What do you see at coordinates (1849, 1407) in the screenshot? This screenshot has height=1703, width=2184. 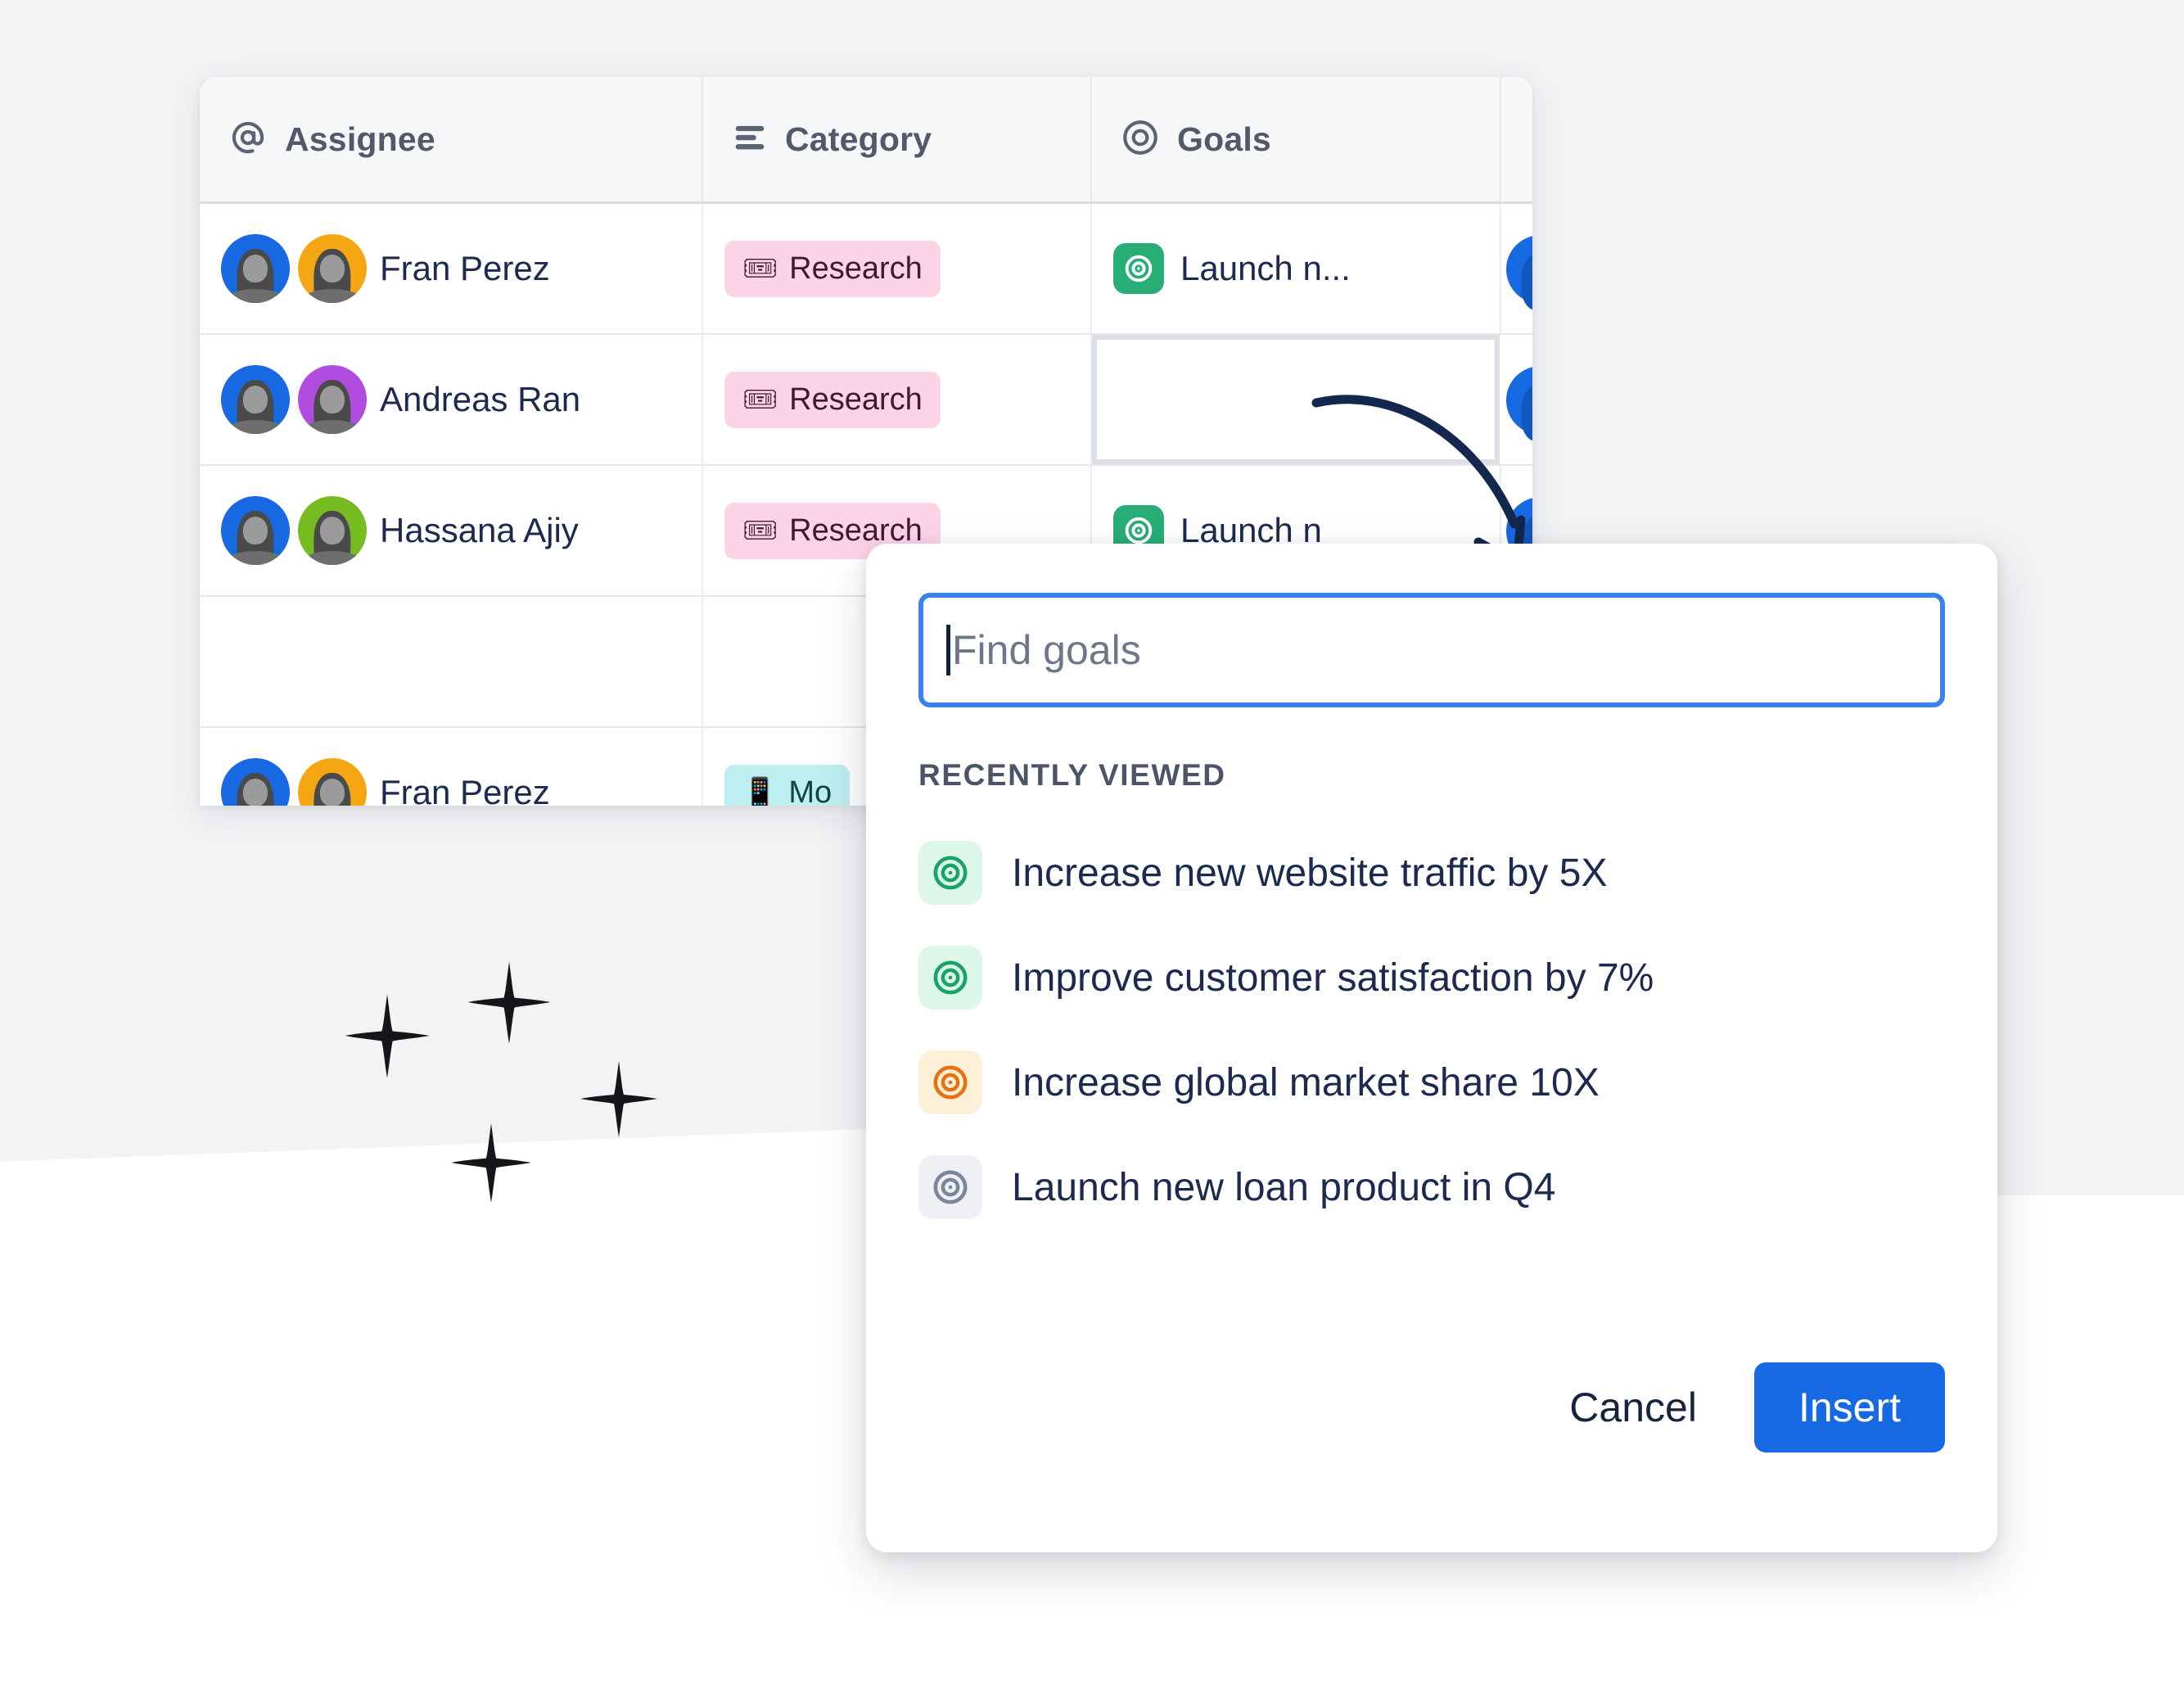 I see `insert-button: Insert` at bounding box center [1849, 1407].